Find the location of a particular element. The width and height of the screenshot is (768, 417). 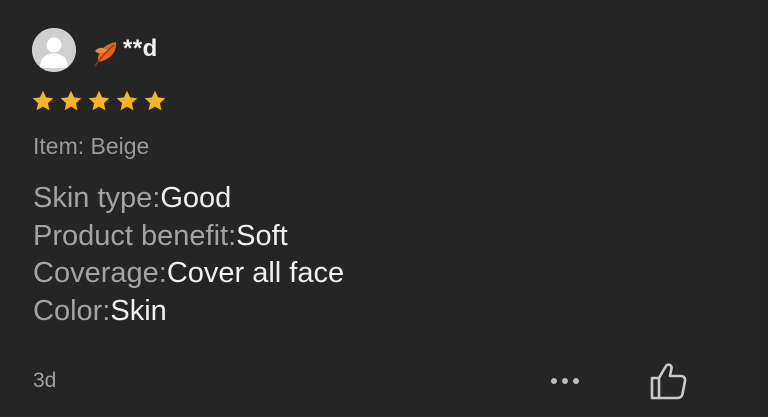

attribute-value: Skin is located at coordinates (138, 310).